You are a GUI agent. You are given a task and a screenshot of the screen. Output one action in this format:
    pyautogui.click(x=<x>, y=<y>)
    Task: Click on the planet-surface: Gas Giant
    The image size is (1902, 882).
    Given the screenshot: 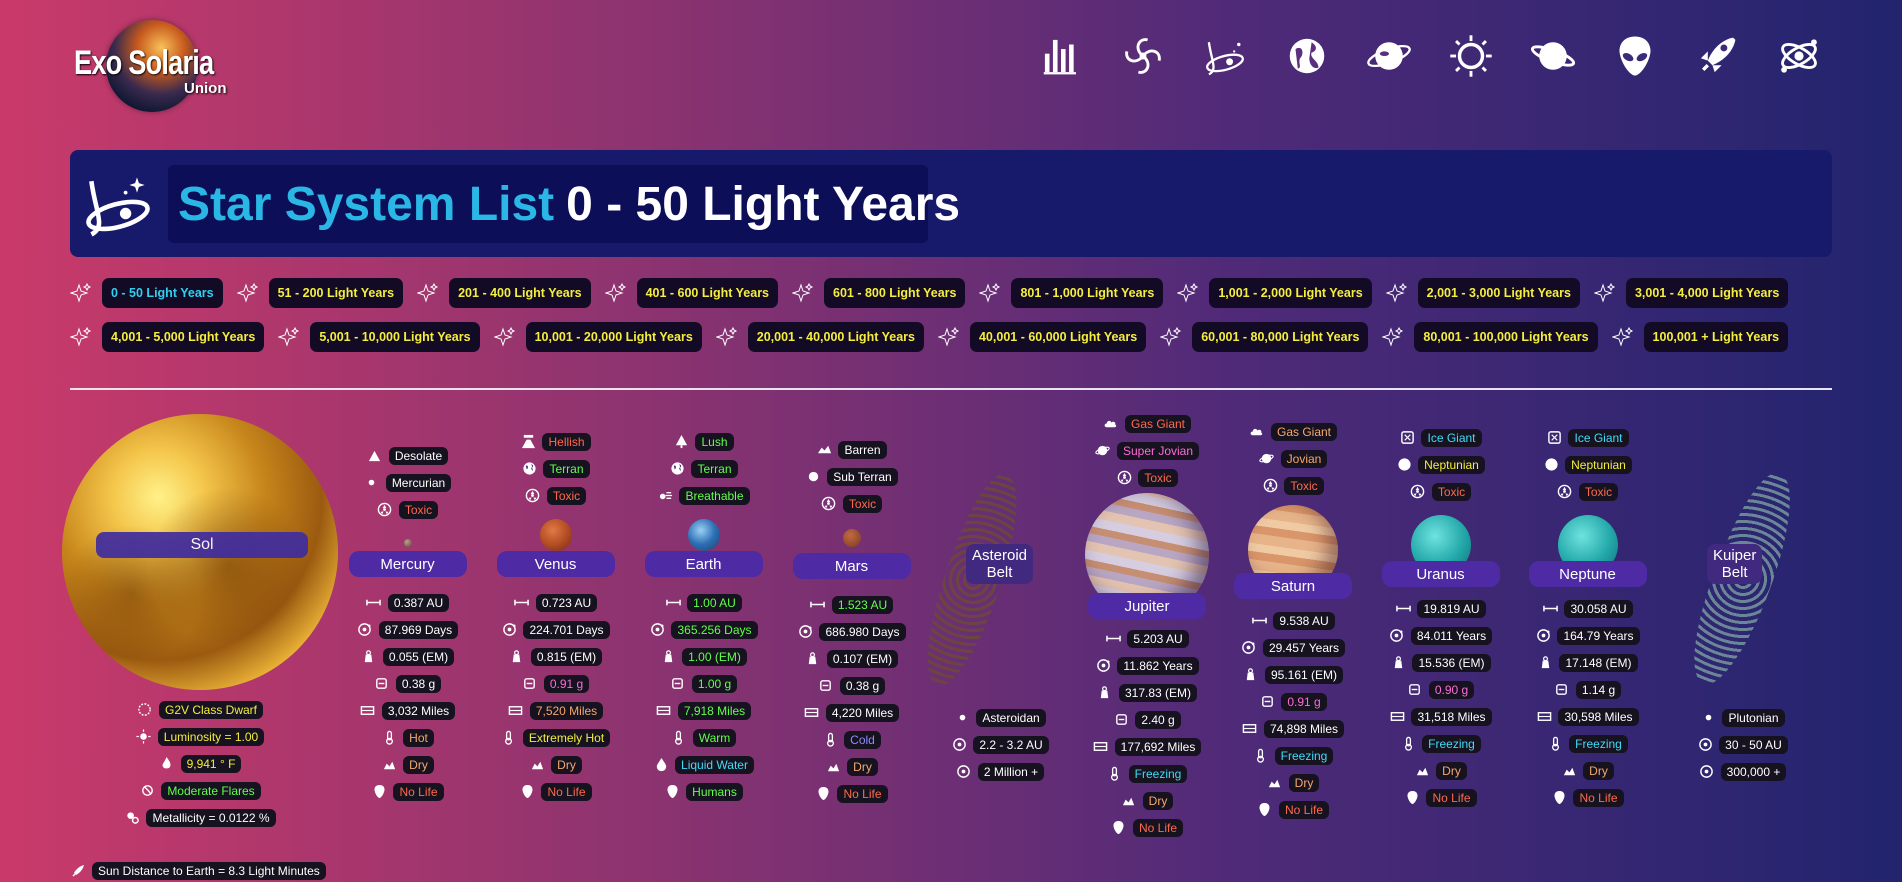 What is the action you would take?
    pyautogui.click(x=1147, y=423)
    